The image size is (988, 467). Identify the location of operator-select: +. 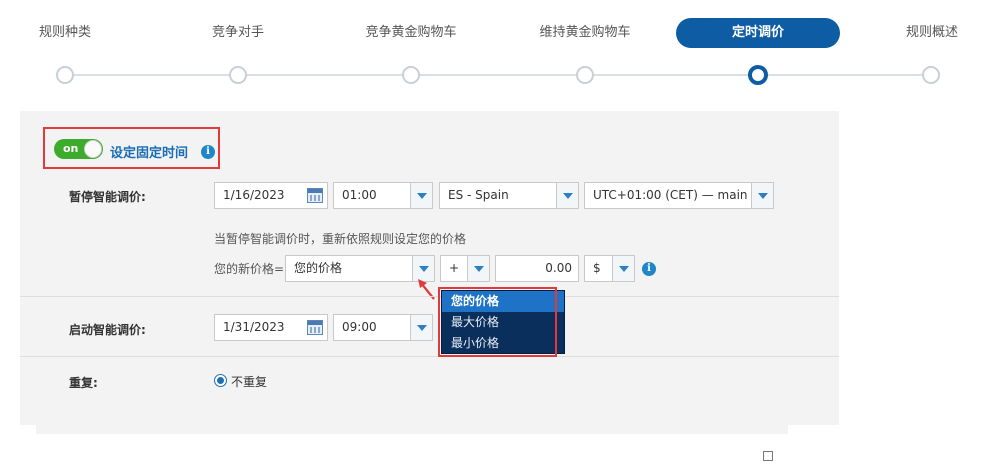
(465, 268).